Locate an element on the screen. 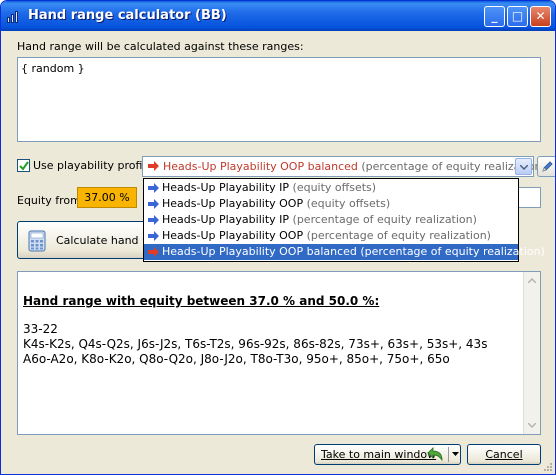 The width and height of the screenshot is (556, 475). green-return-arrow-icon is located at coordinates (435, 454).